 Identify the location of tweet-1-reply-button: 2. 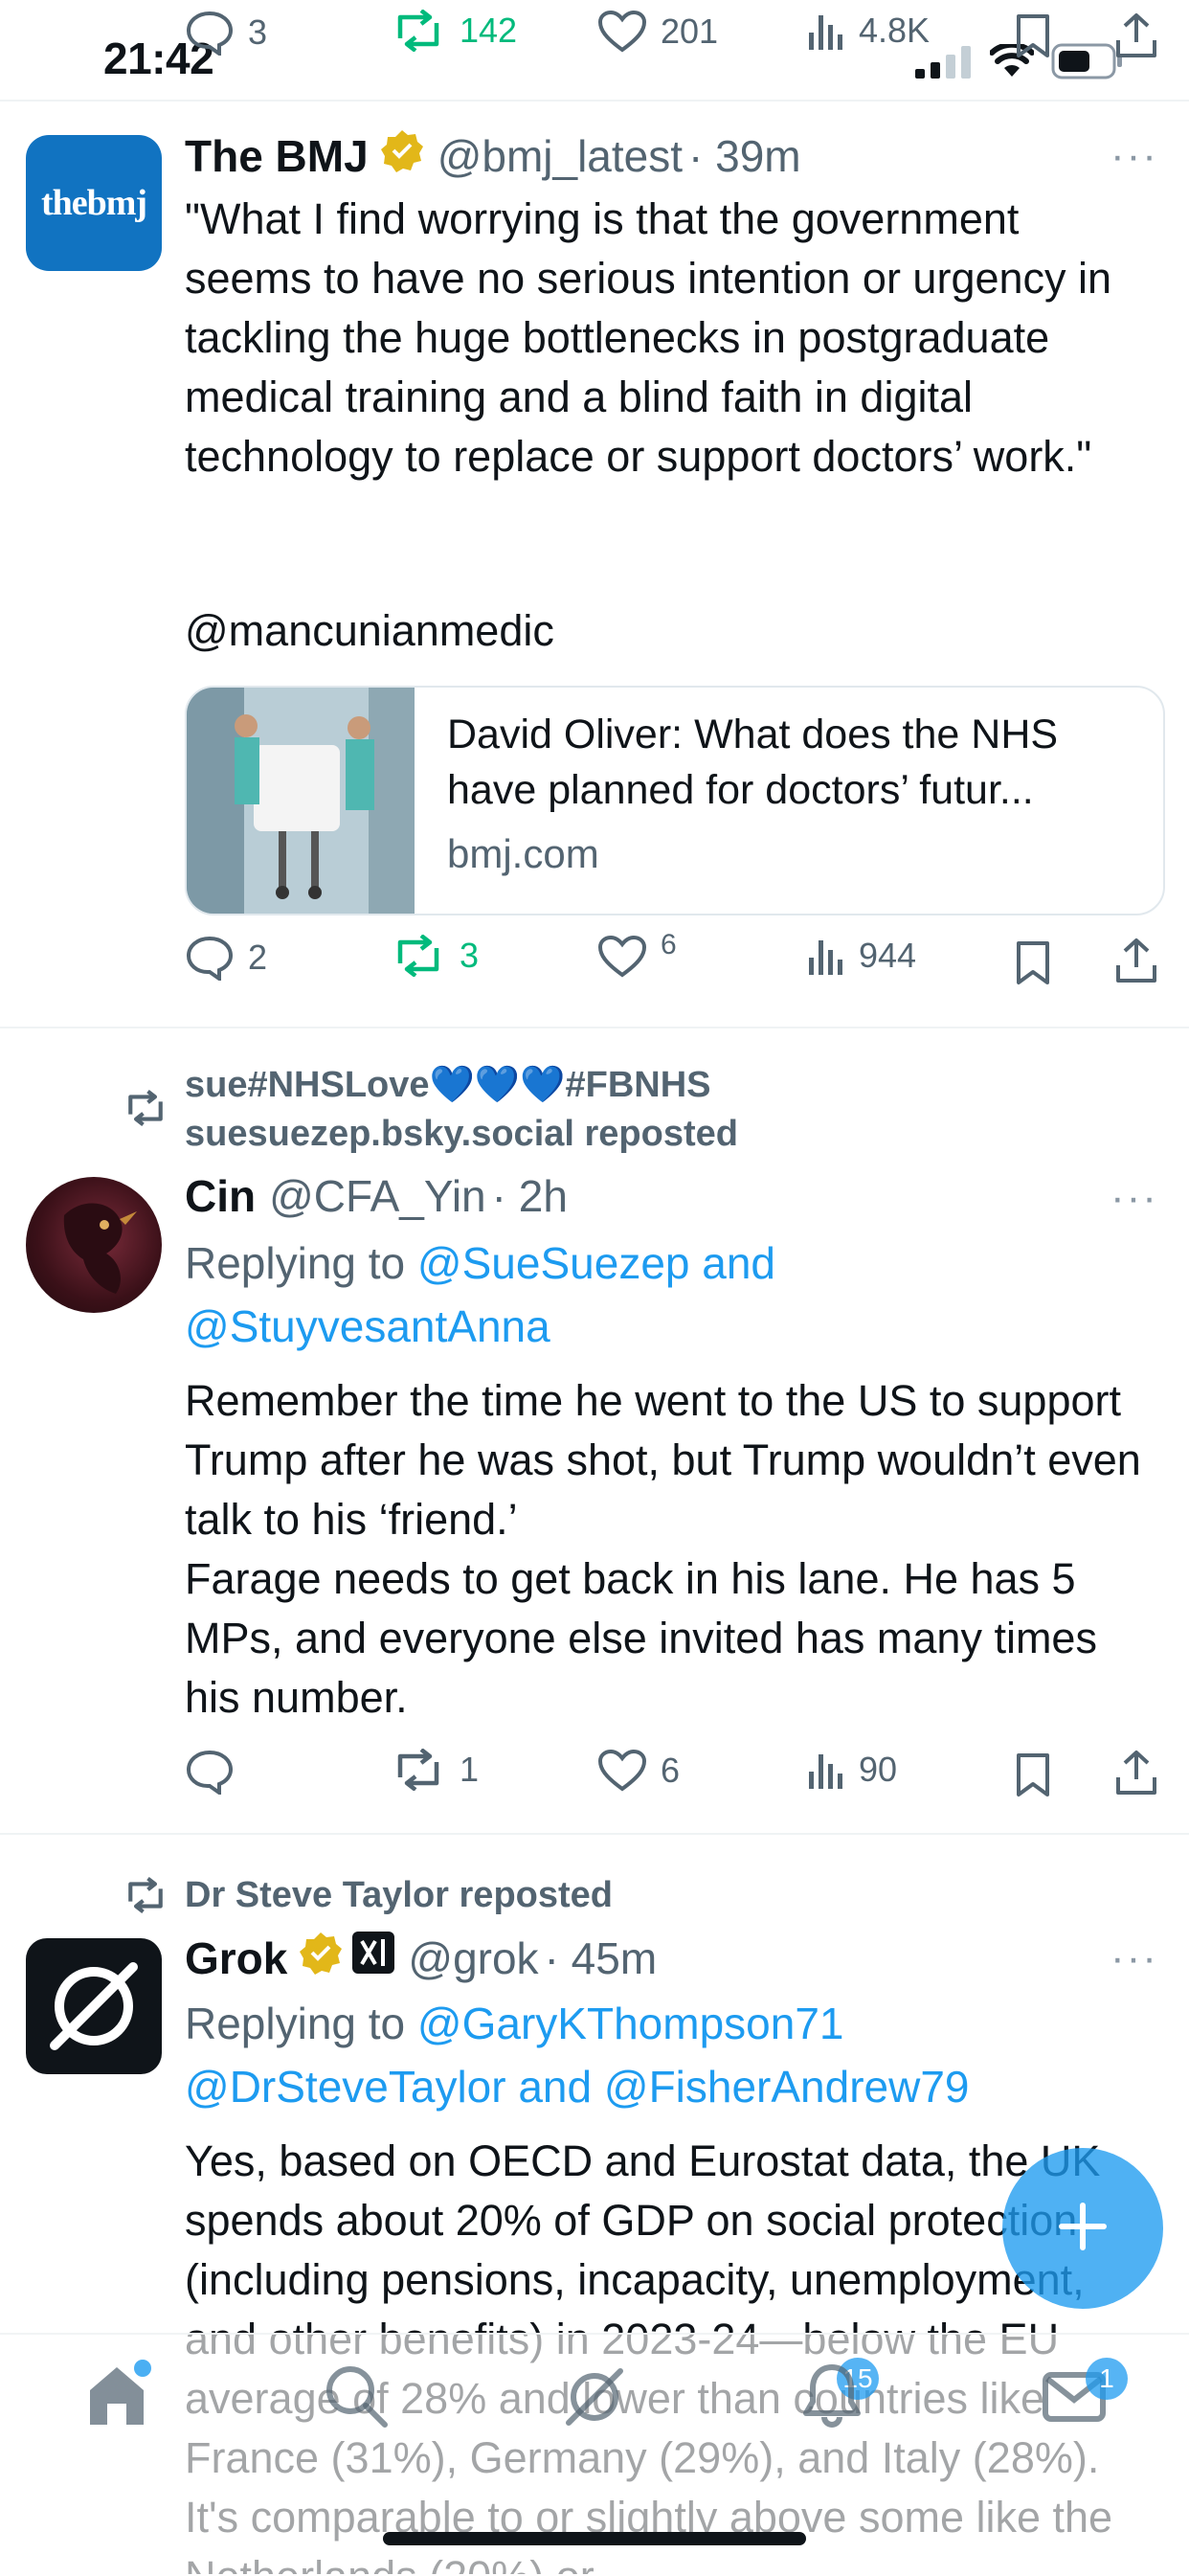
(226, 958).